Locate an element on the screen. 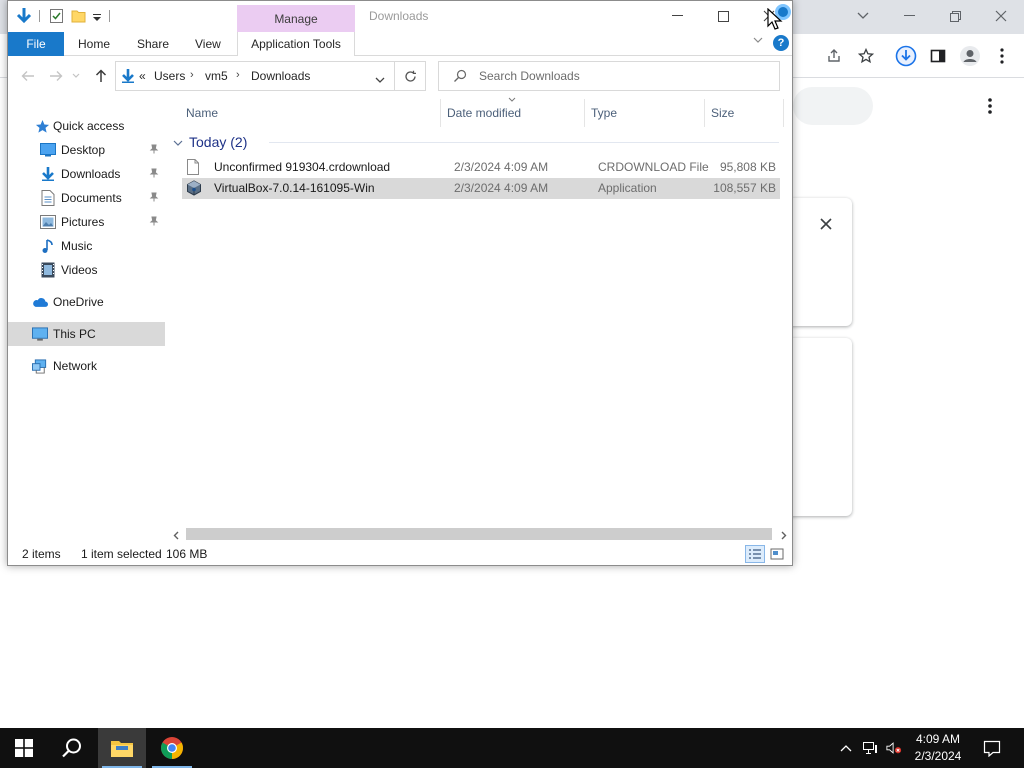 Image resolution: width=1024 pixels, height=768 pixels. volume-muted-icon is located at coordinates (894, 748).